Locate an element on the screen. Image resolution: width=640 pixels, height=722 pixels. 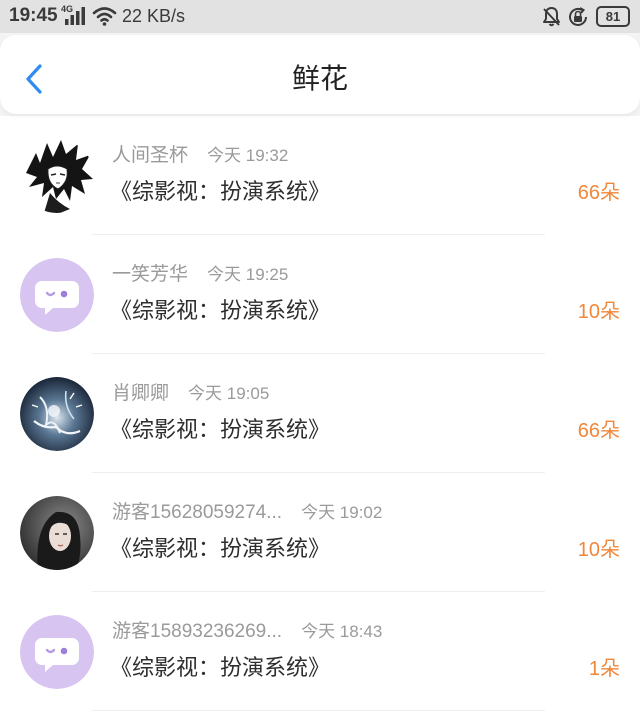
status-bar: 19:45 4G 22 KB/s 81 is located at coordinates (320, 16).